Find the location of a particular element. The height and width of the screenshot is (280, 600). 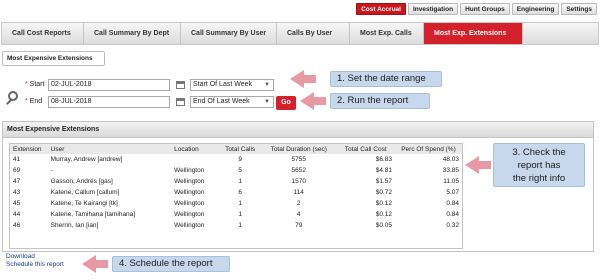

tab-call-summary-by-dept: Call Summary By Dept is located at coordinates (132, 33).